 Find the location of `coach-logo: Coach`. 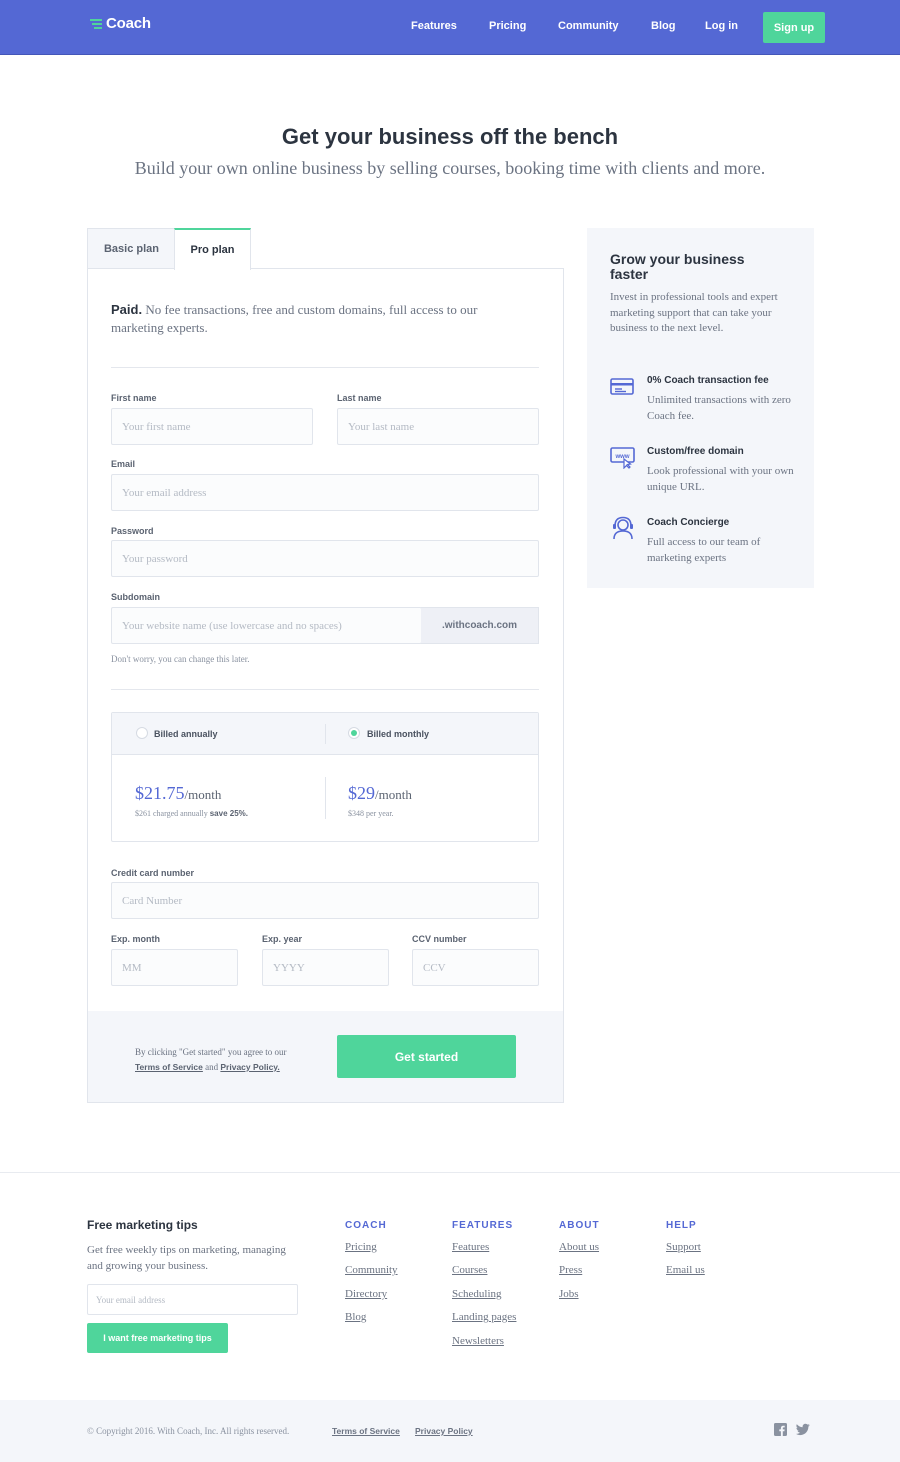

coach-logo: Coach is located at coordinates (120, 23).